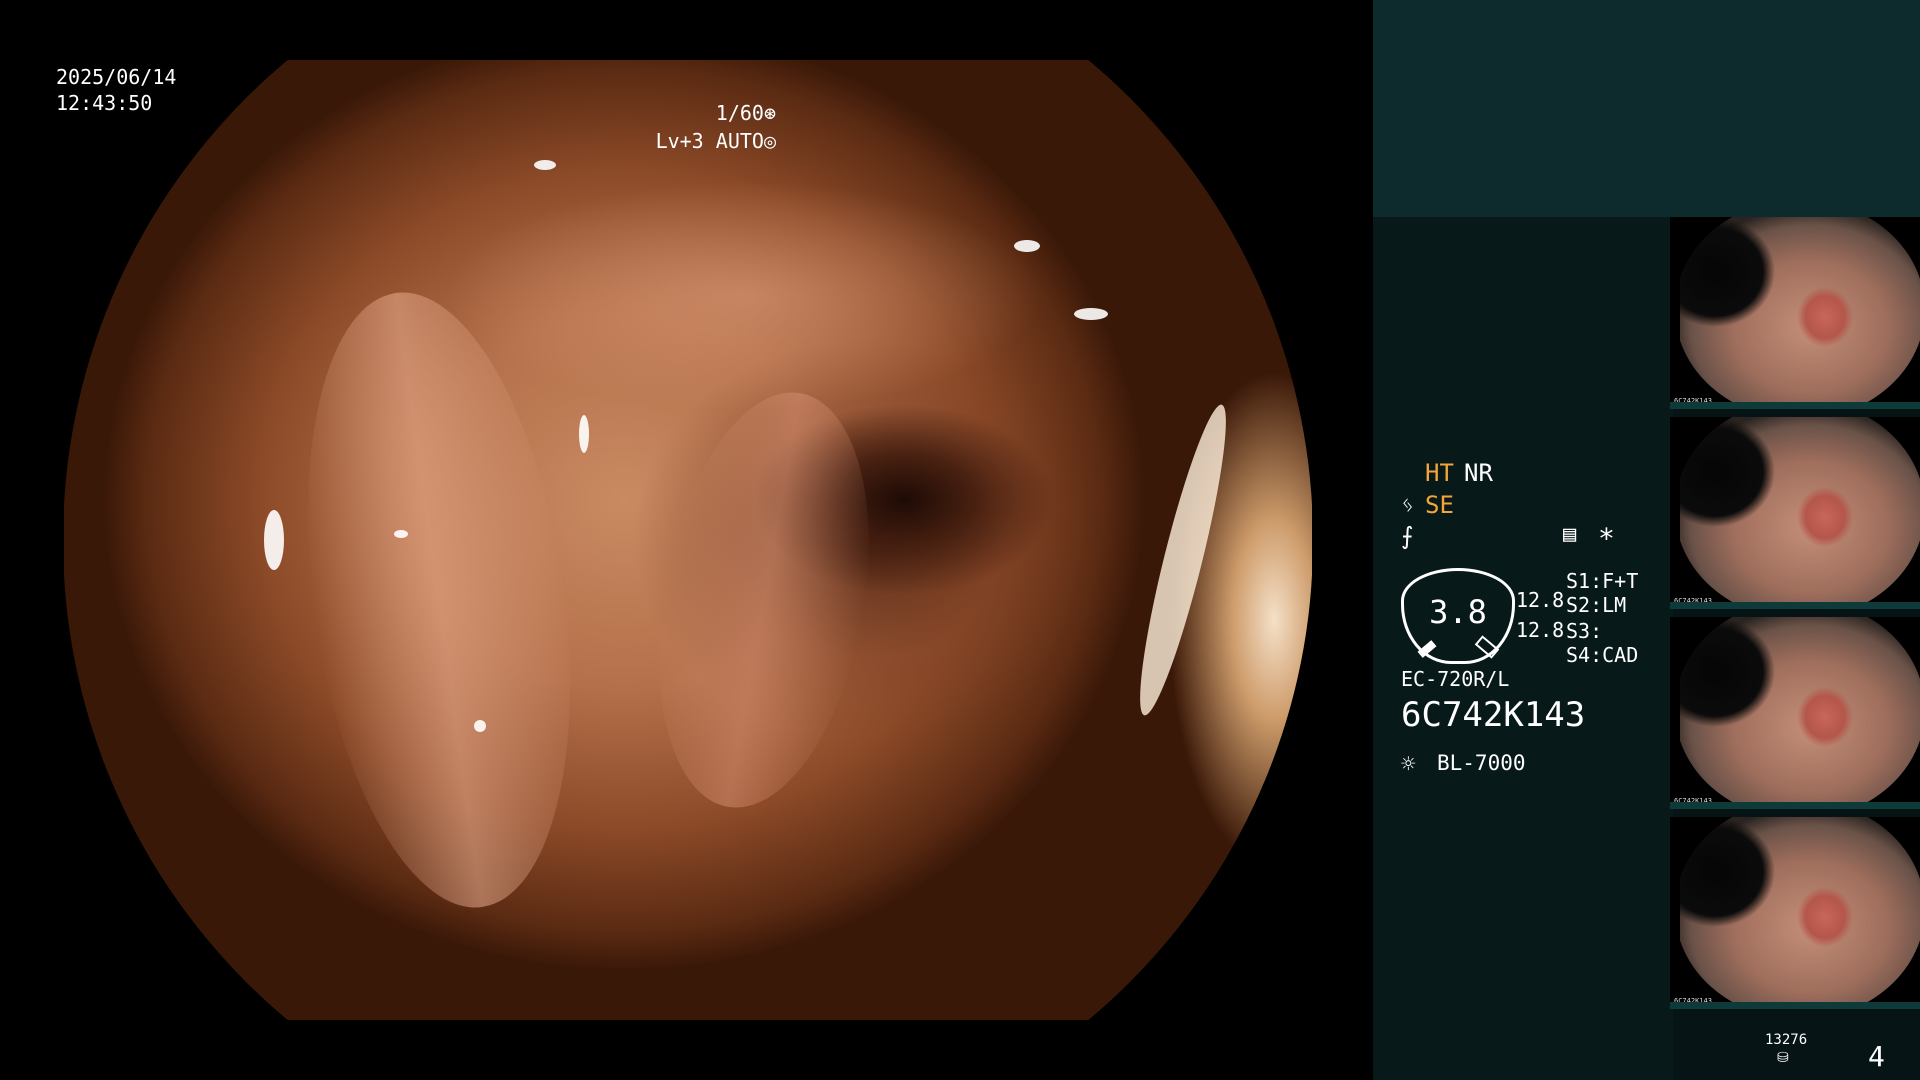  I want to click on date-text: 2025/06/14, so click(116, 77).